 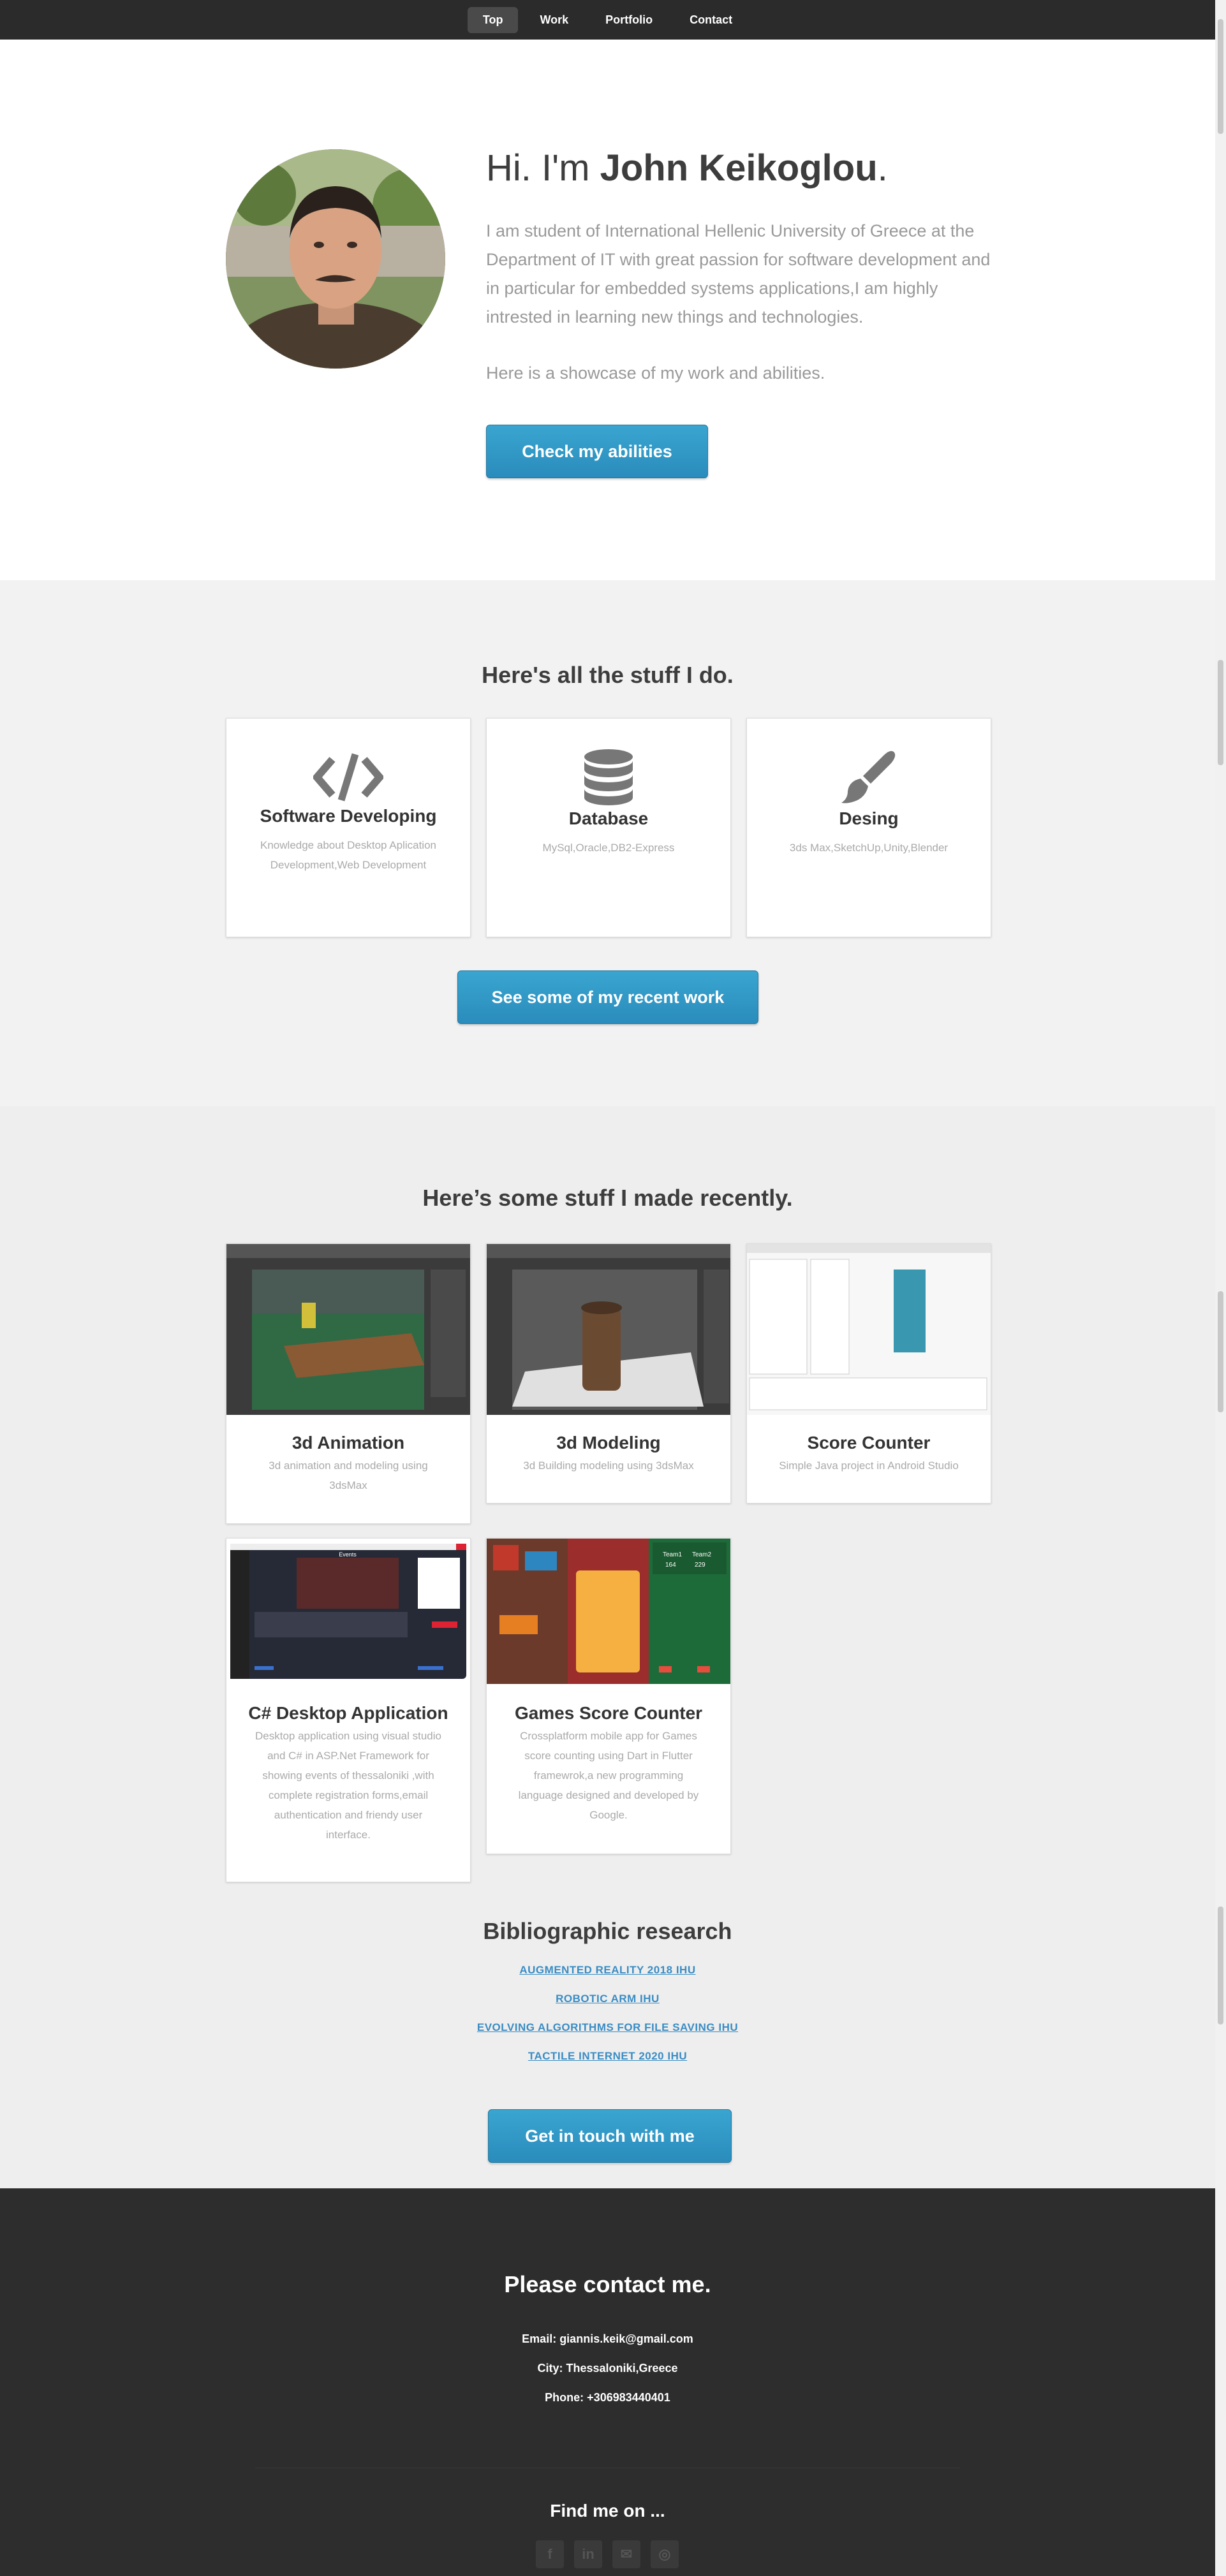 What do you see at coordinates (348, 1611) in the screenshot?
I see `work-thumbnail: Events` at bounding box center [348, 1611].